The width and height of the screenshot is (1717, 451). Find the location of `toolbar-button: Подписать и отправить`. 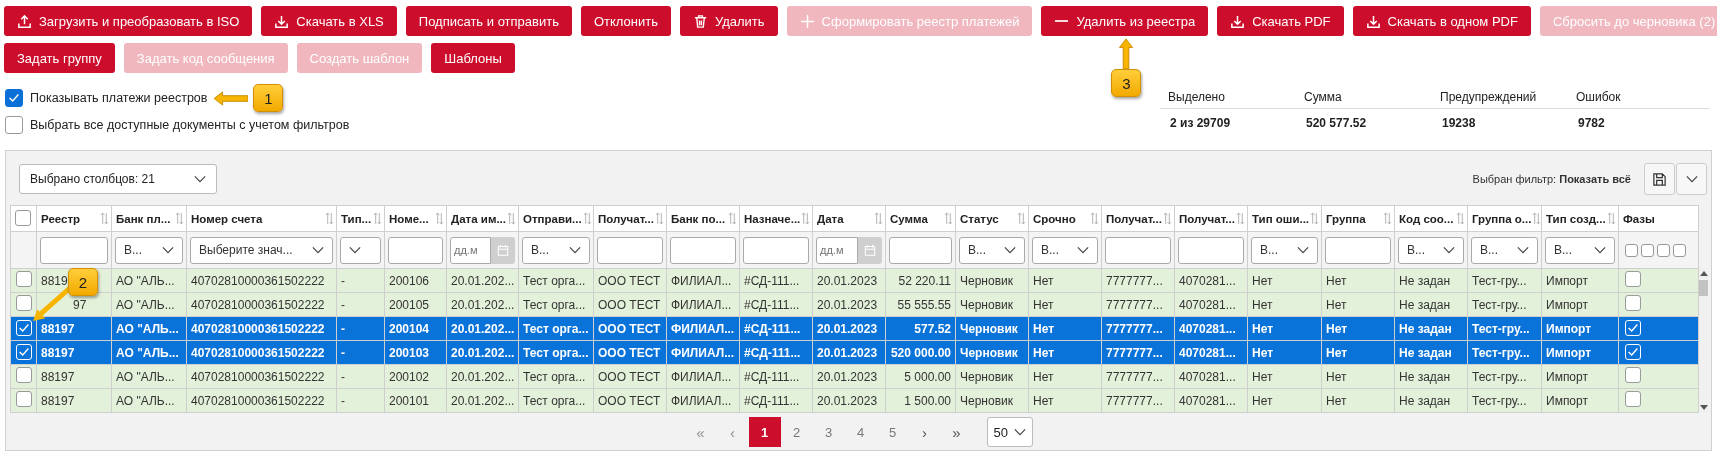

toolbar-button: Подписать и отправить is located at coordinates (488, 21).